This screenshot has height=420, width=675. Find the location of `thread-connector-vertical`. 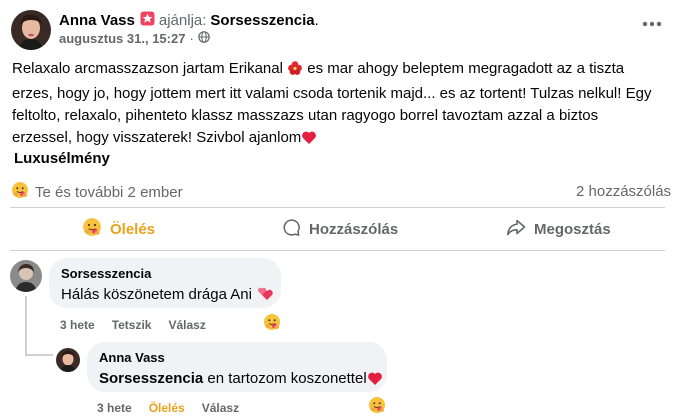

thread-connector-vertical is located at coordinates (26, 326).